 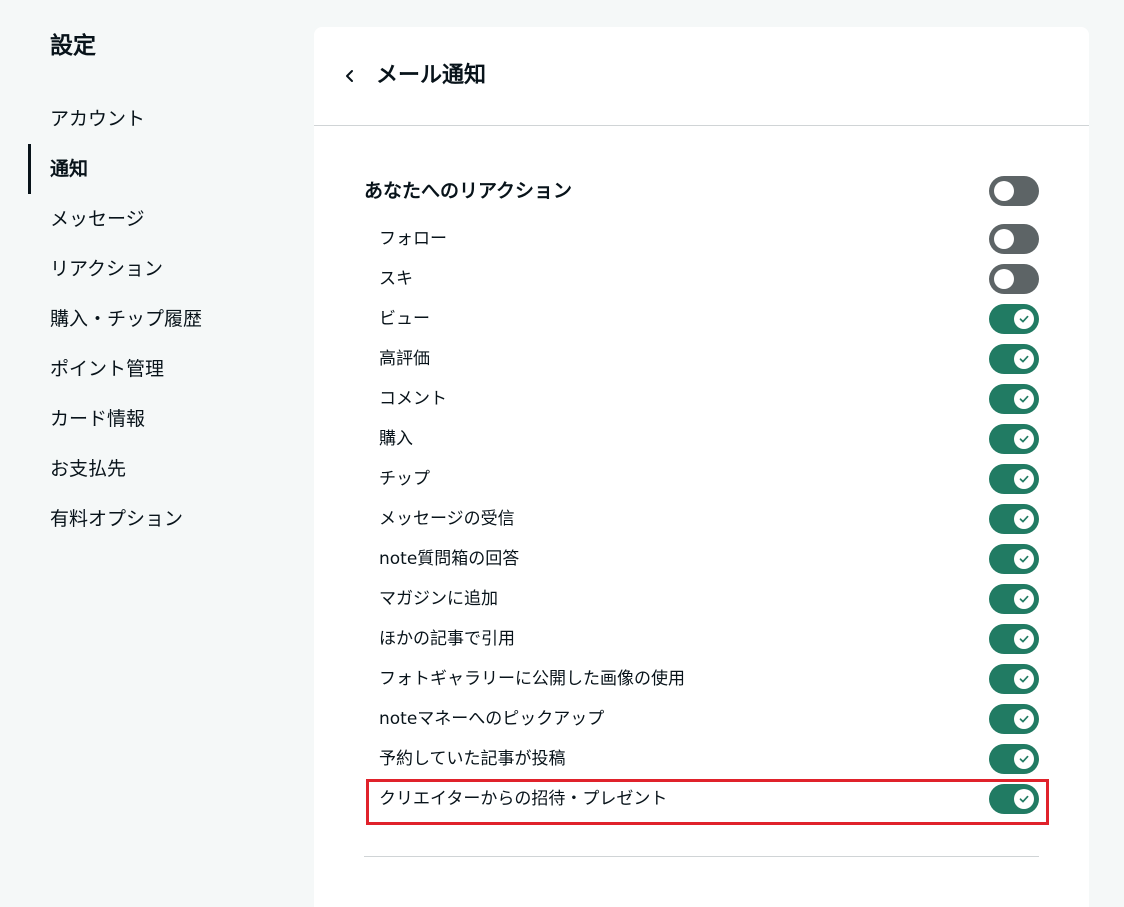 I want to click on notification-row: 購入, so click(x=701, y=439).